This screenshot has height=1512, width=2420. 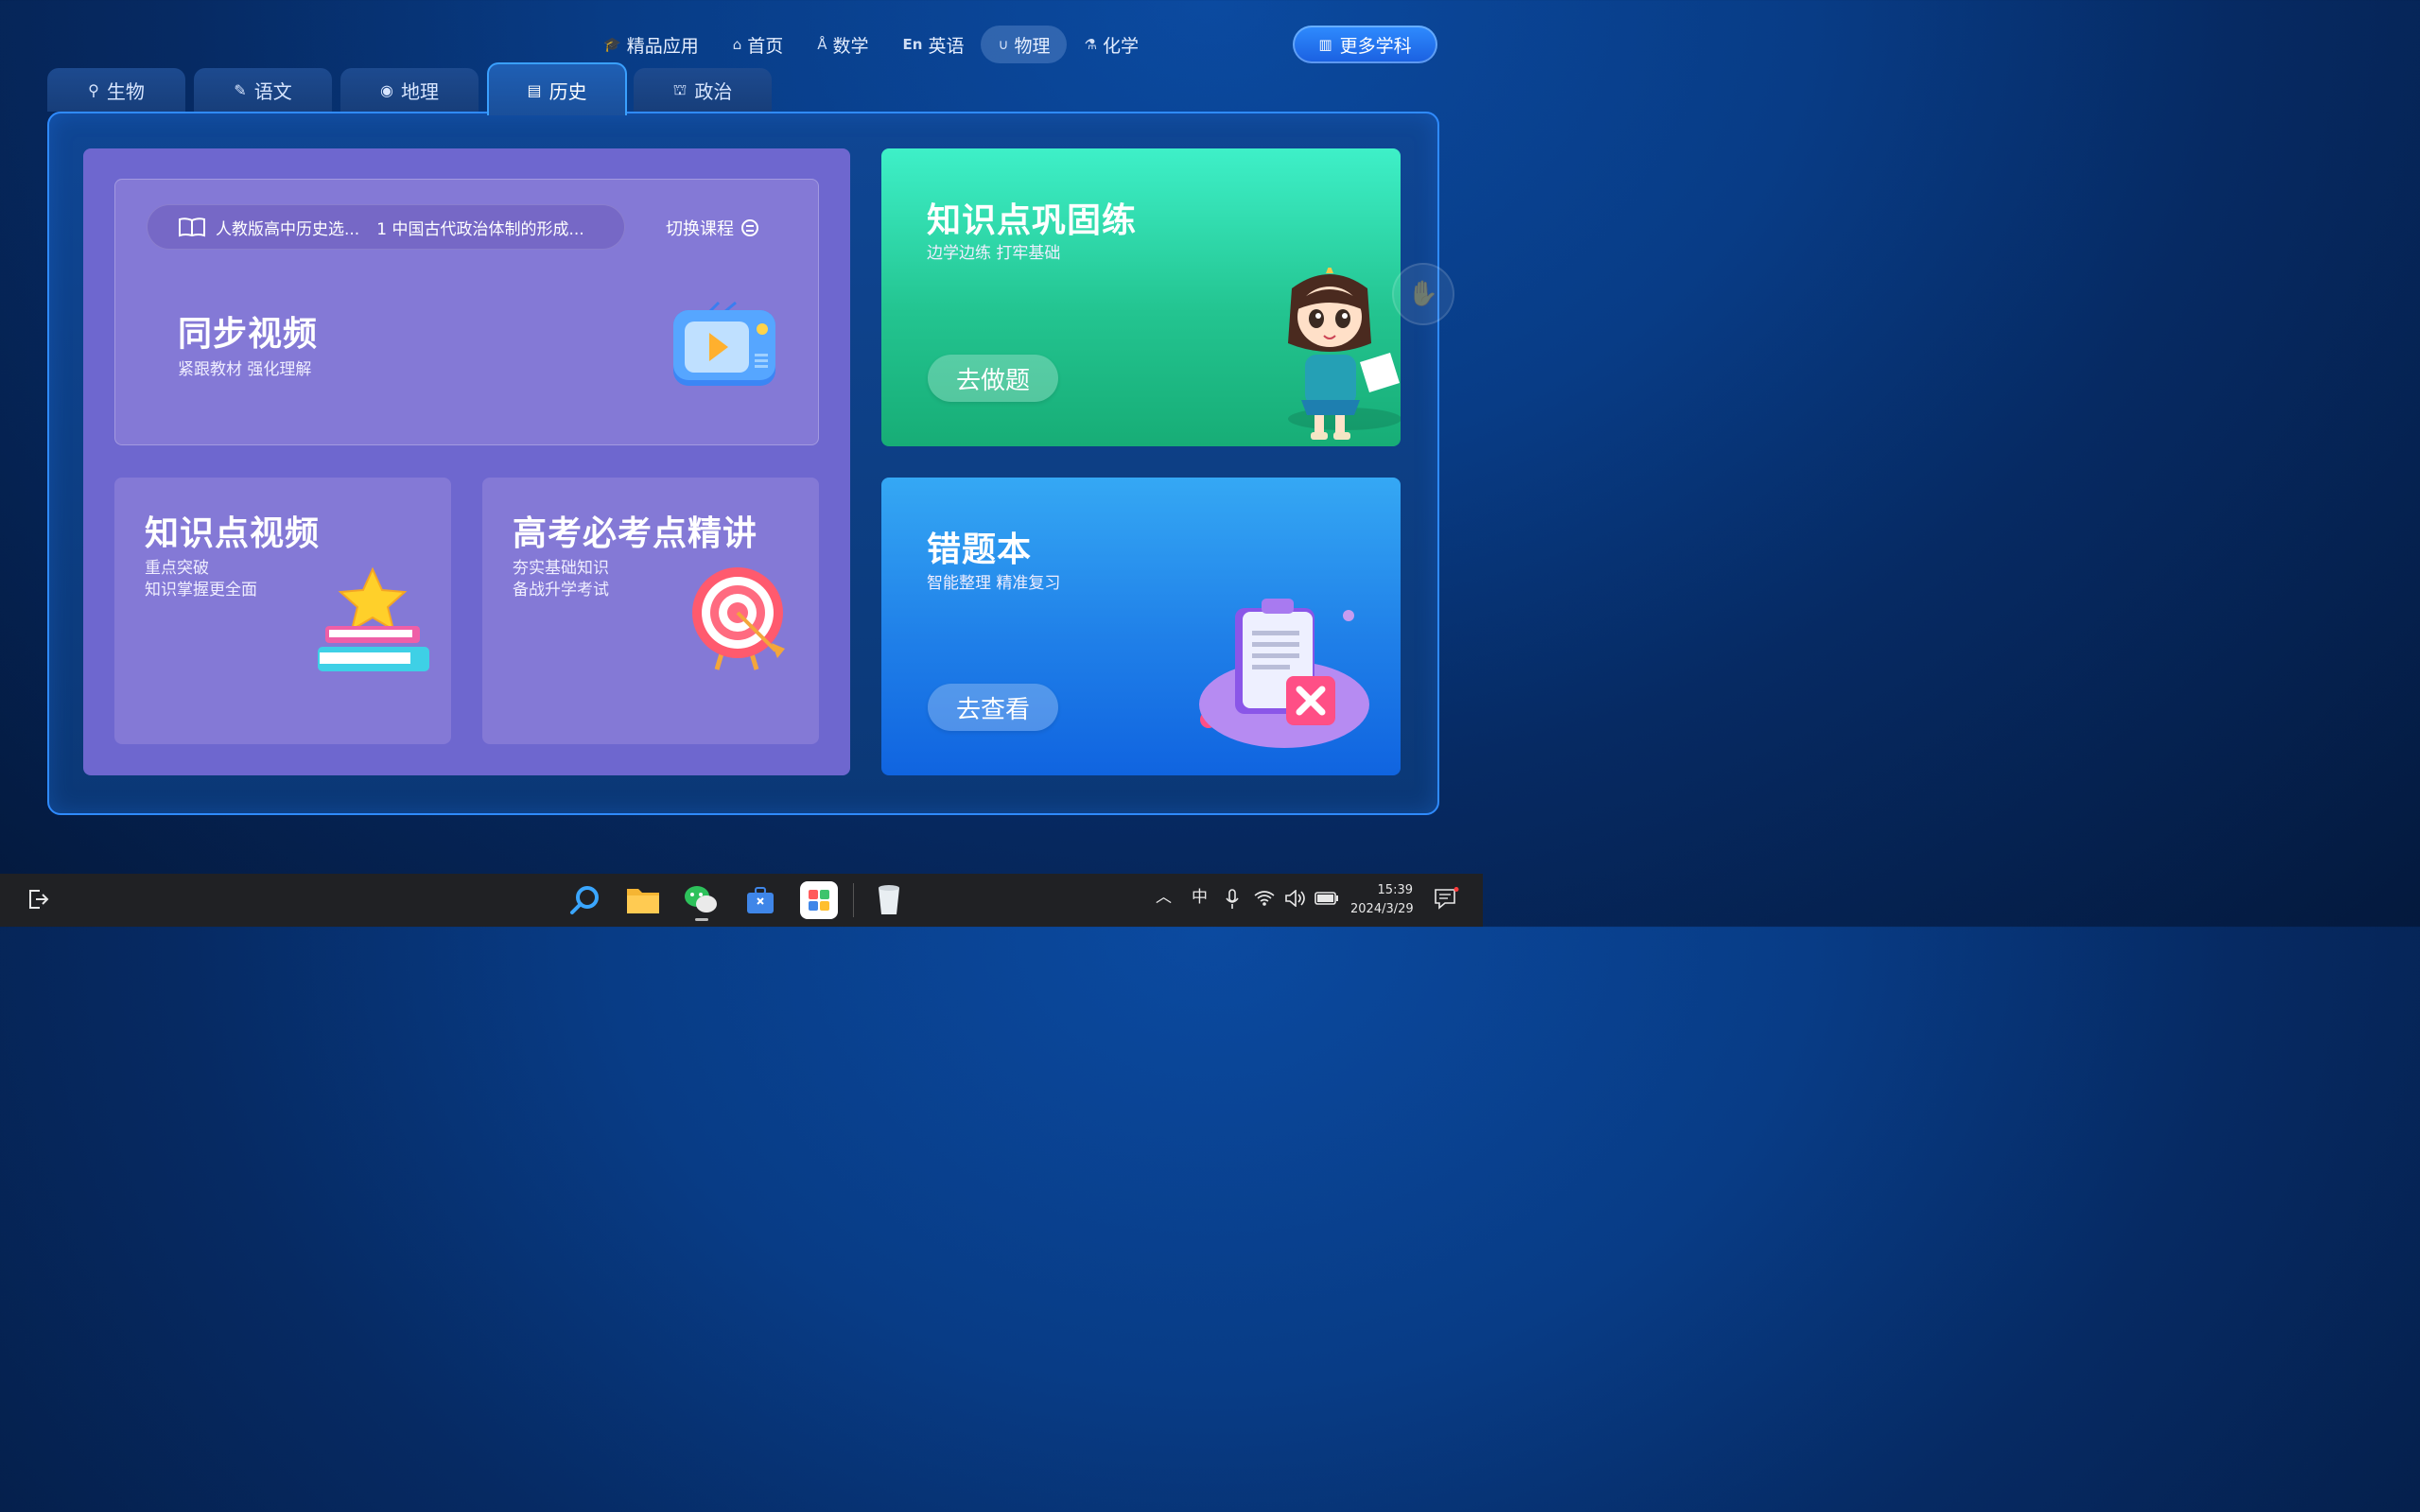 I want to click on pen-icon: ✎, so click(x=241, y=90).